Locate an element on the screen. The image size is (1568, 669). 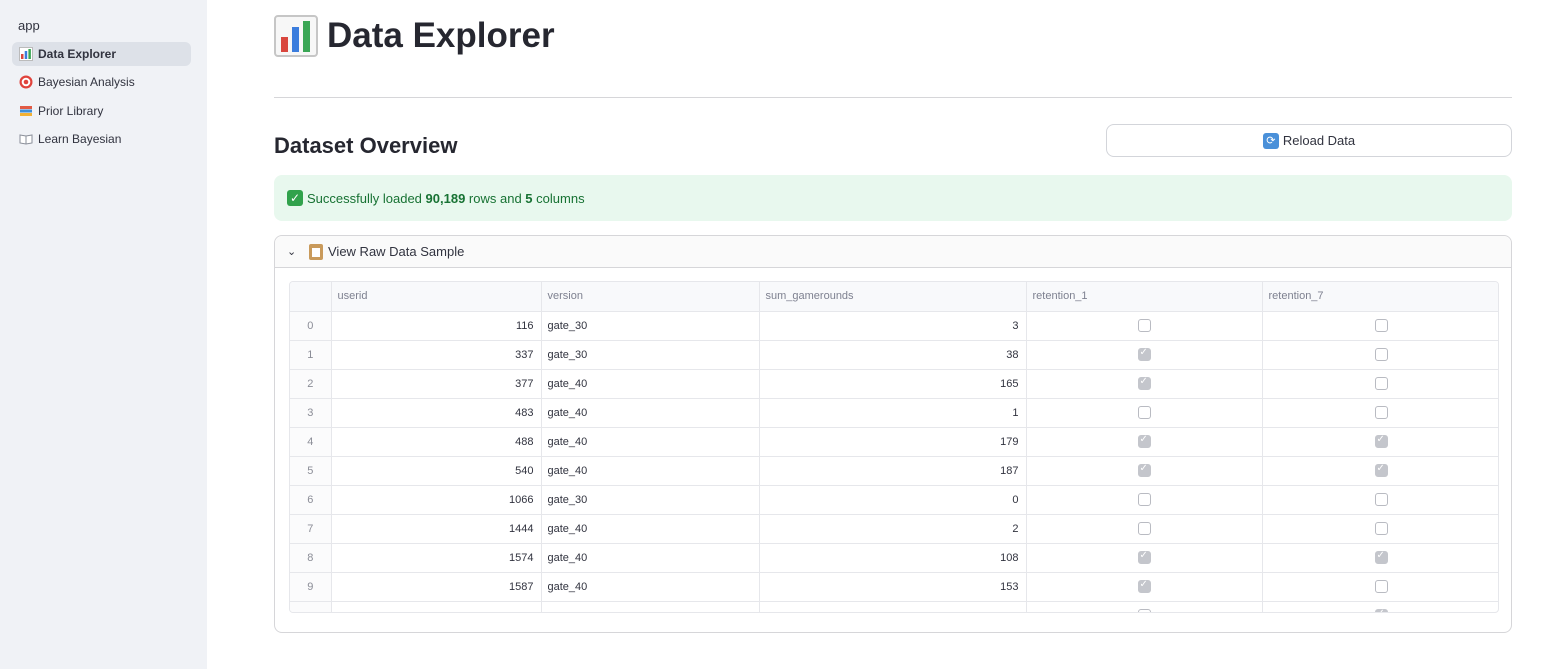
sum-gamerounds-cell: 0 is located at coordinates (893, 500).